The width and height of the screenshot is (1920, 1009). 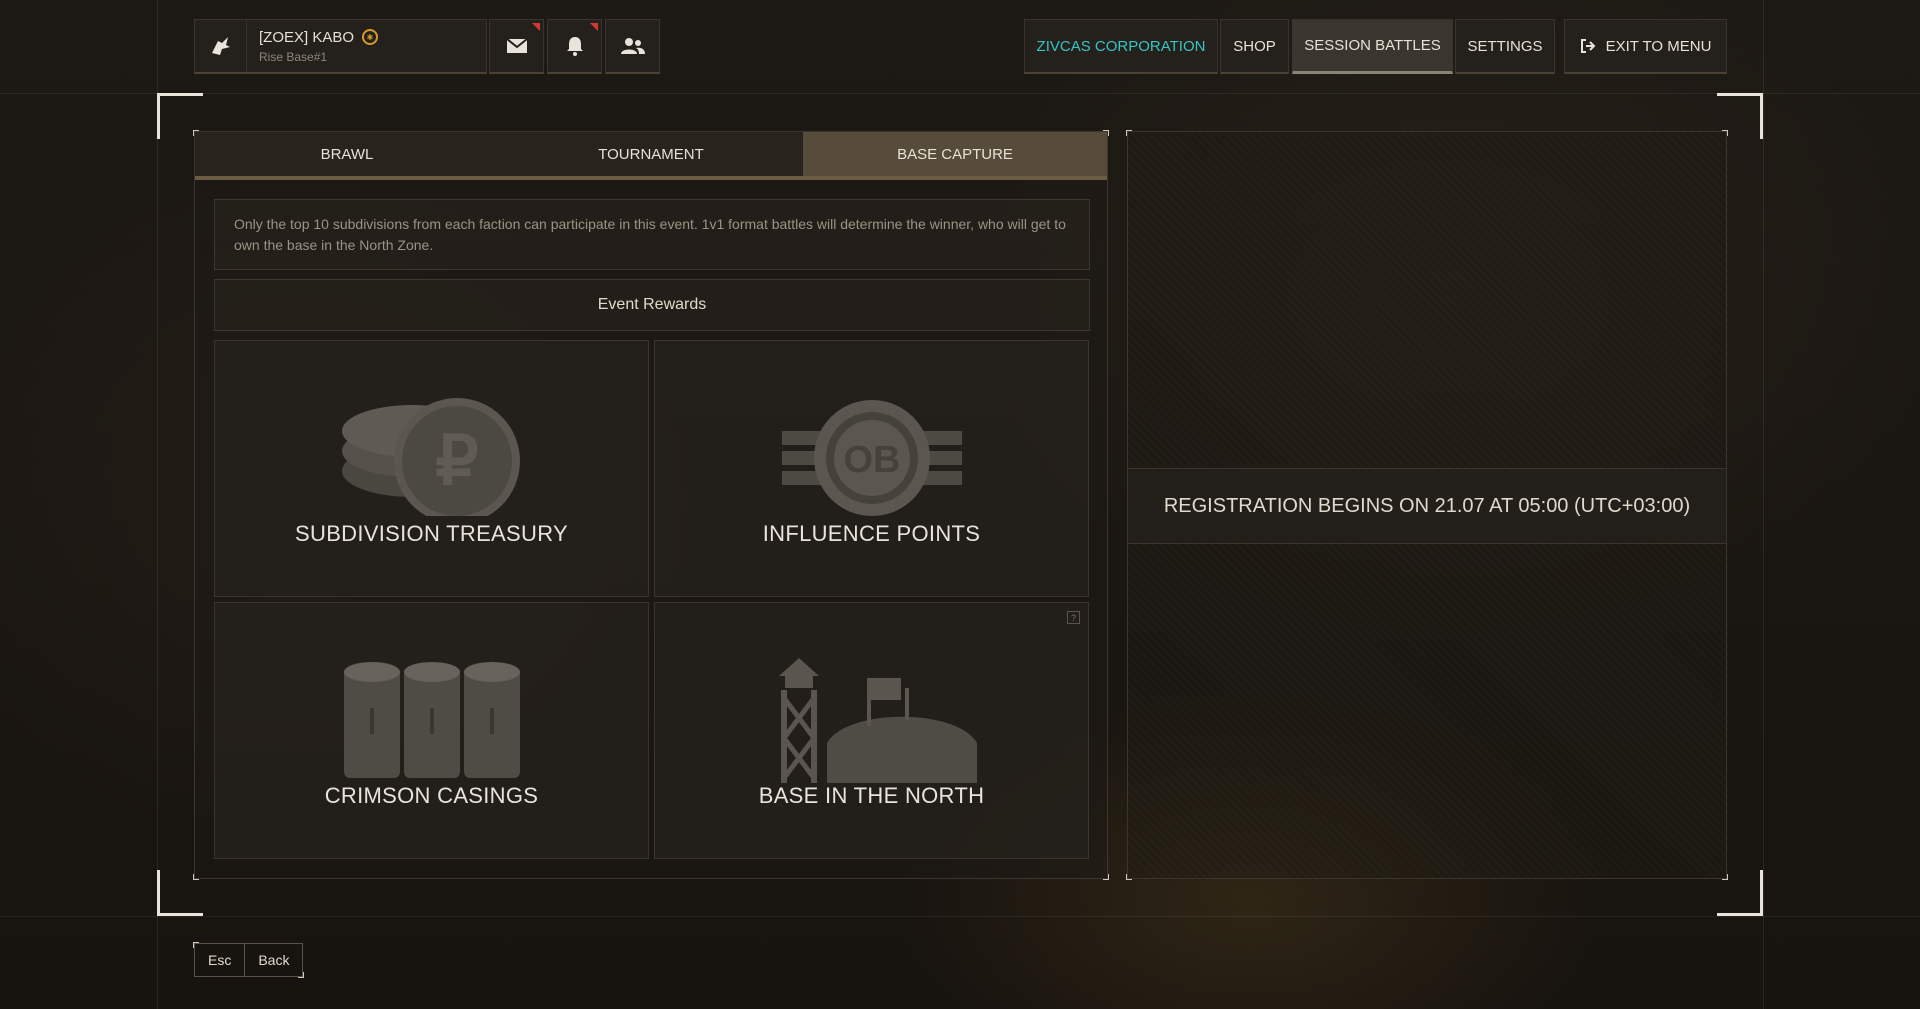 What do you see at coordinates (431, 720) in the screenshot?
I see `casings-icon` at bounding box center [431, 720].